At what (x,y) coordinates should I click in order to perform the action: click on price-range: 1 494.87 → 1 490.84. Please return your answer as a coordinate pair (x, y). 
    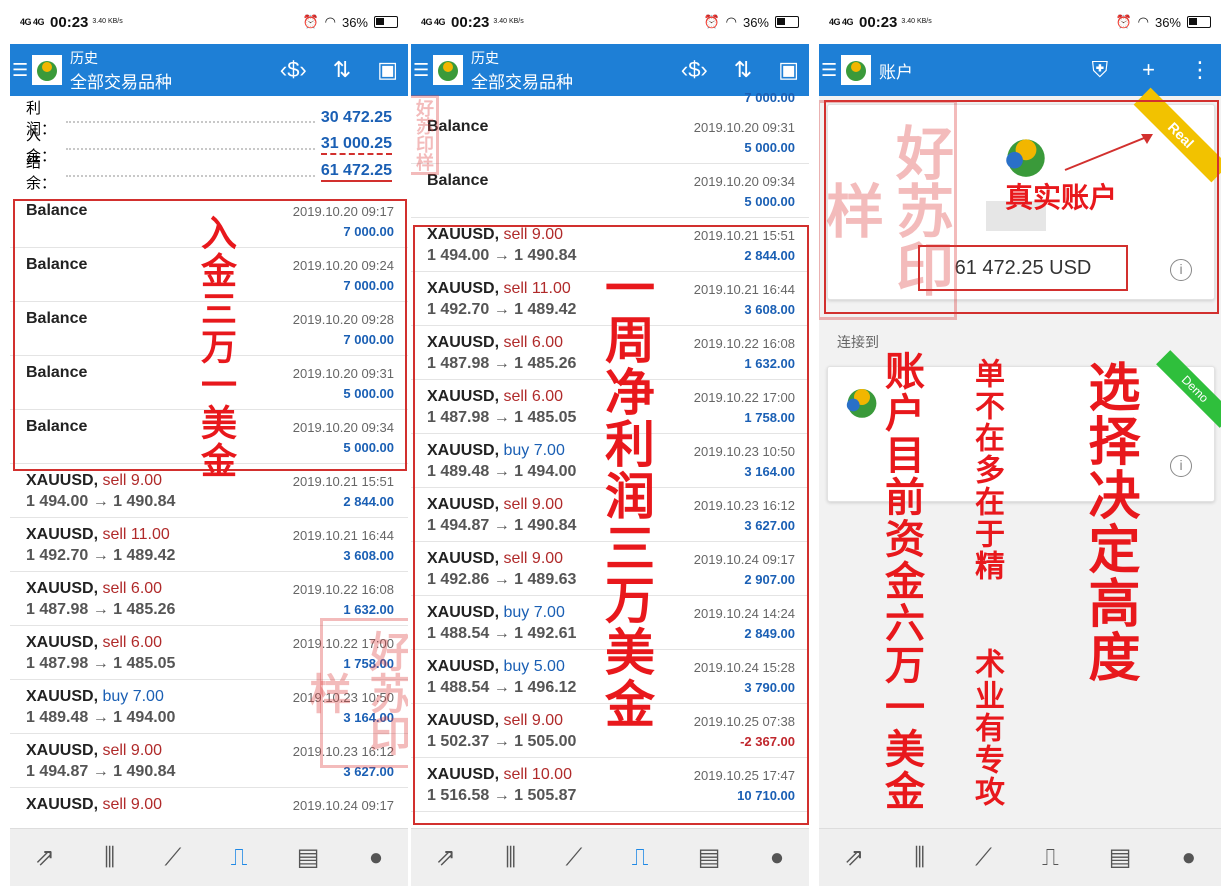
    Looking at the image, I should click on (502, 525).